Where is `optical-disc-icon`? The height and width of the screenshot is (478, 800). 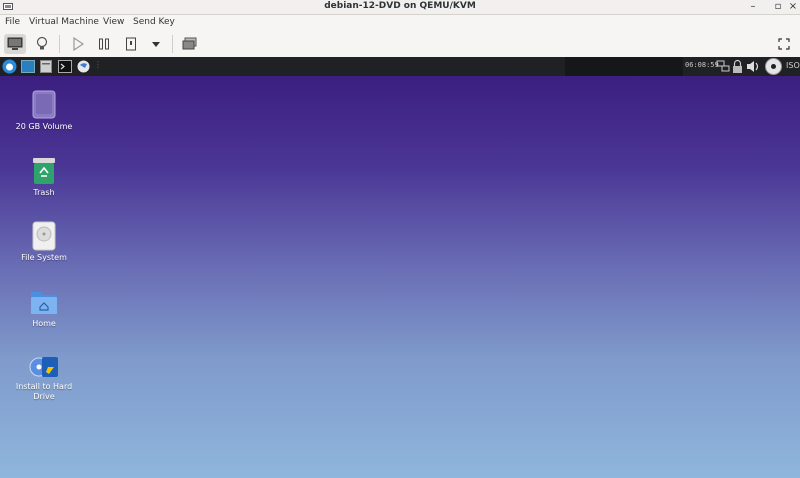
optical-disc-icon is located at coordinates (773, 66).